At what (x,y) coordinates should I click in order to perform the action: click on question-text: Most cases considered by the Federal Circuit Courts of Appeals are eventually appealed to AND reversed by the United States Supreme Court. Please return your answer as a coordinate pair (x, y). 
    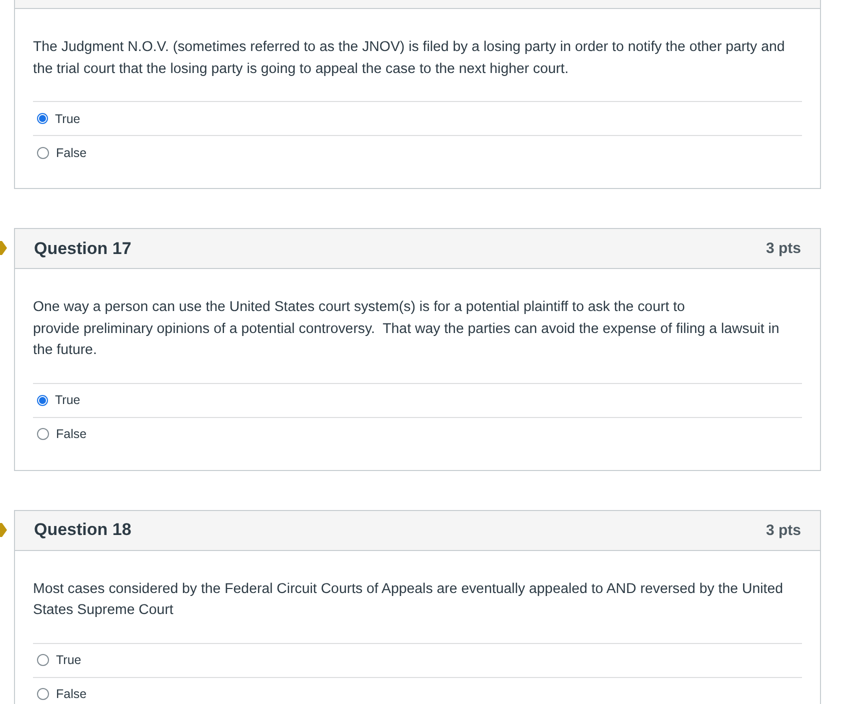
    Looking at the image, I should click on (408, 600).